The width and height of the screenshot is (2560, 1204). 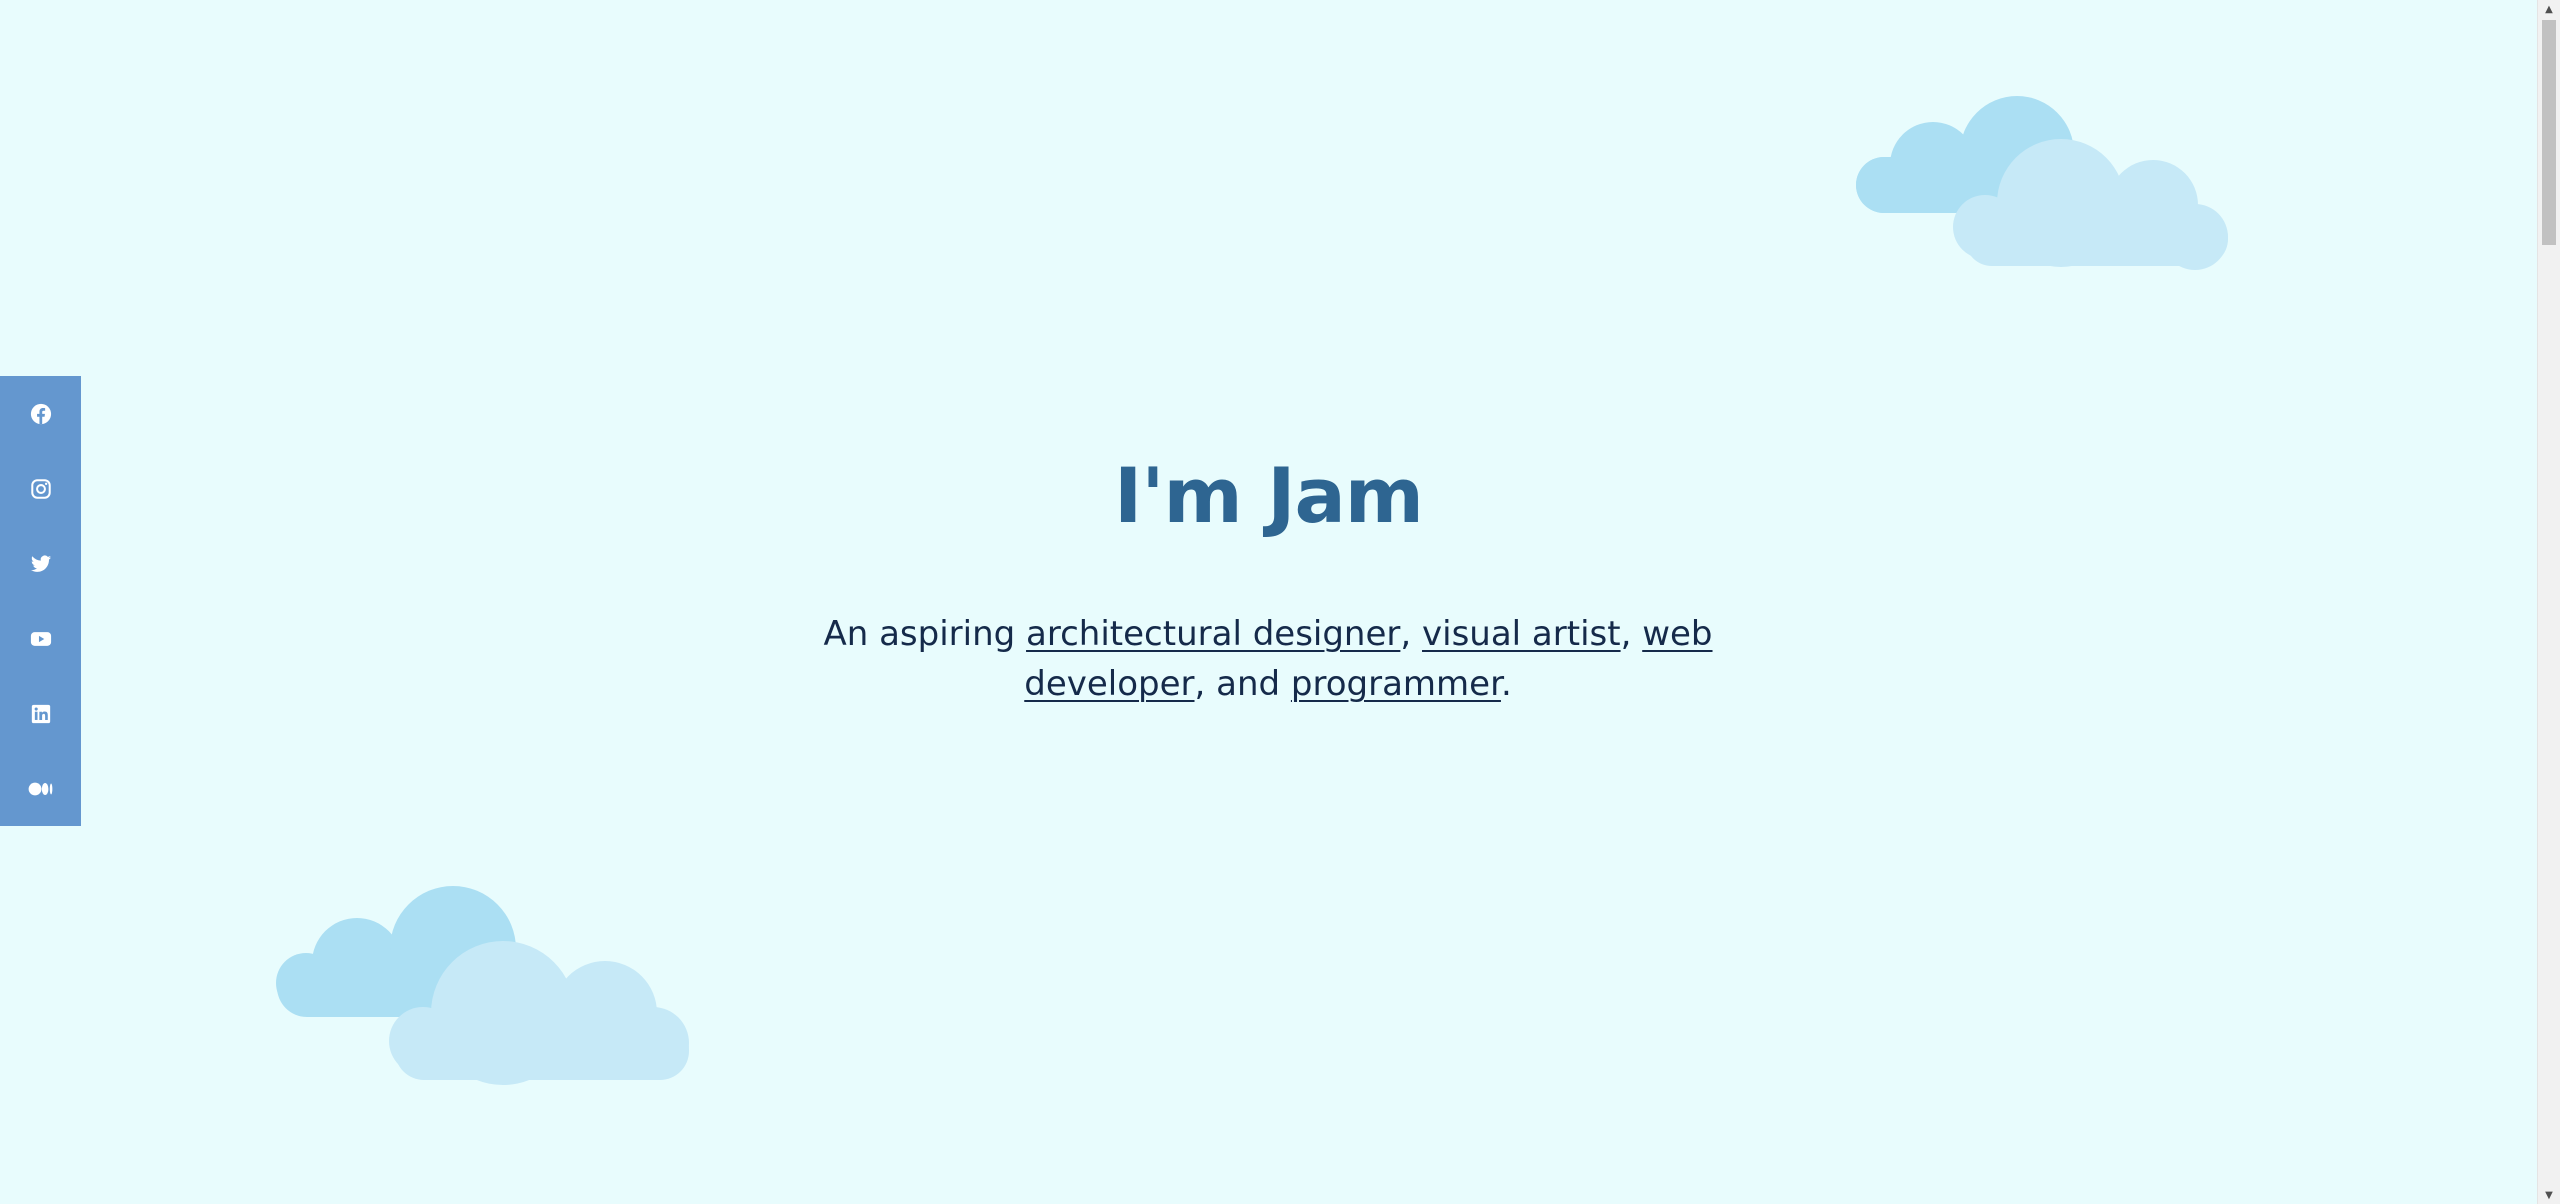 I want to click on scroll-down-arrow-icon: ▼, so click(x=2549, y=1195).